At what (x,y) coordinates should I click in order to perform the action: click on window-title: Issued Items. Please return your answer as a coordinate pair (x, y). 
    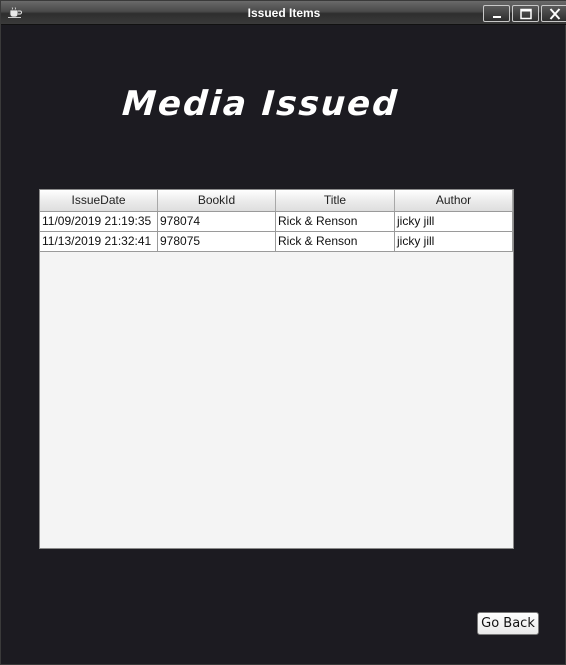
    Looking at the image, I should click on (284, 13).